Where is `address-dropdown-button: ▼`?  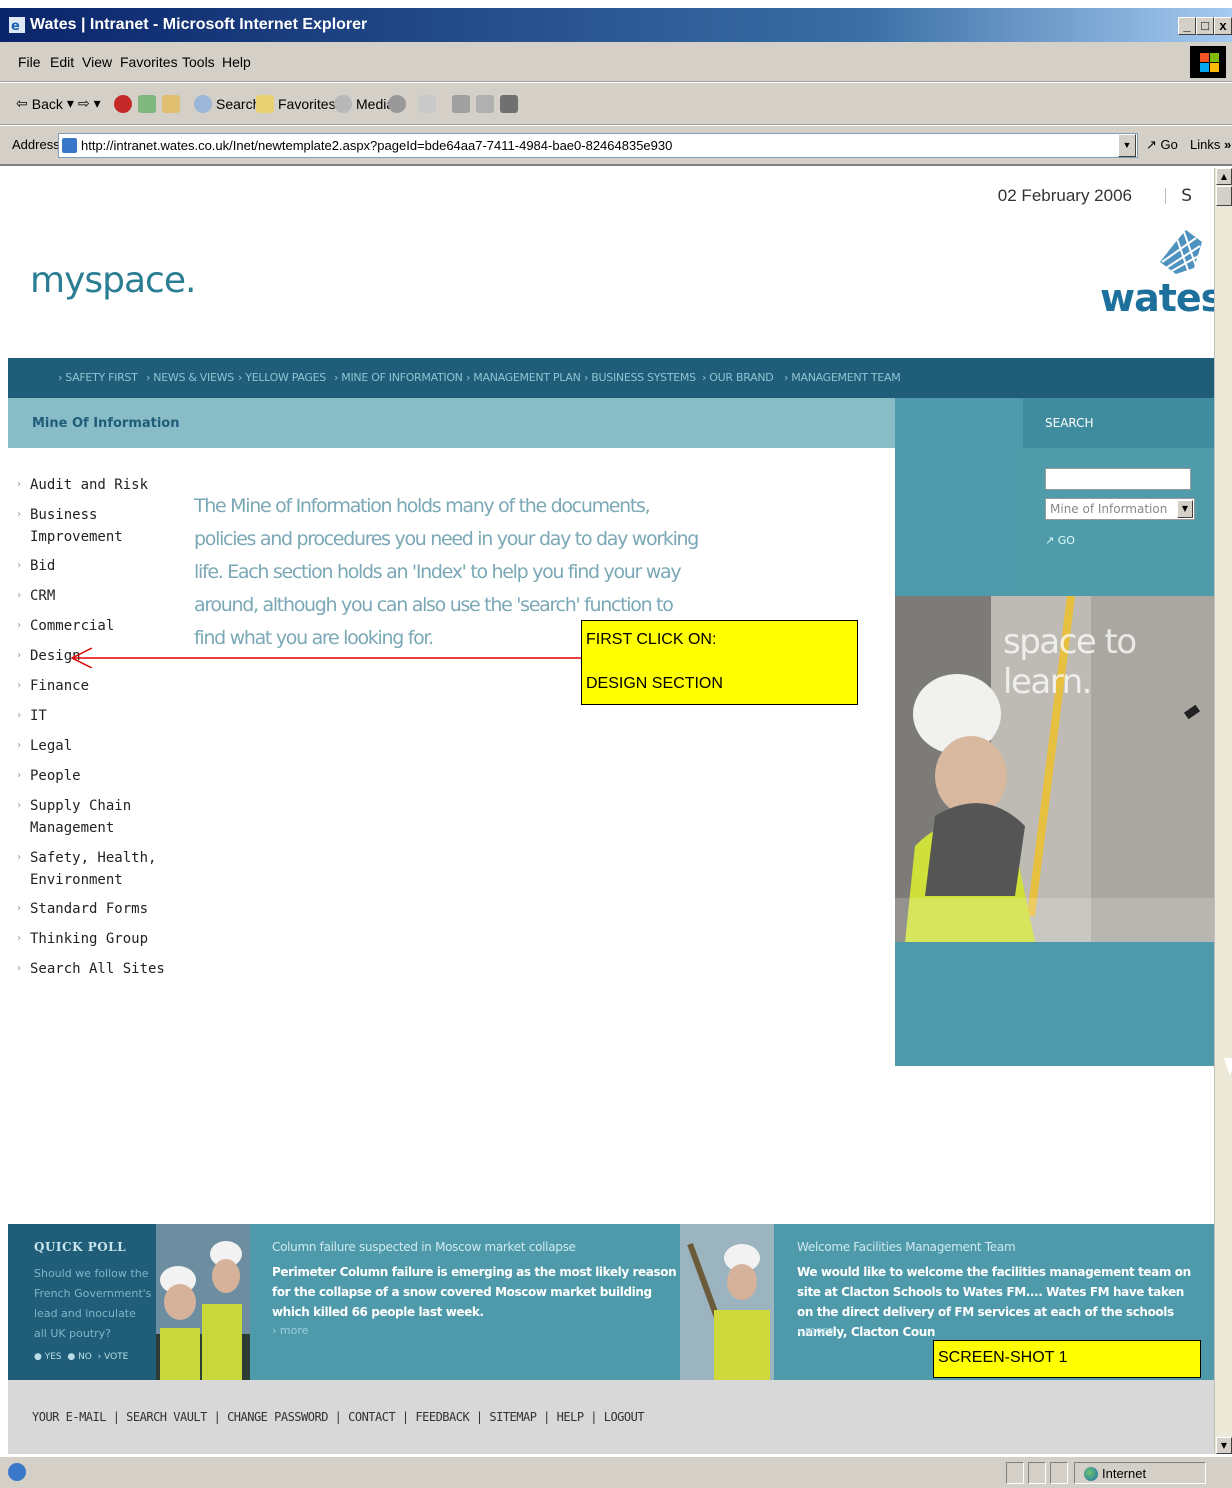
address-dropdown-button: ▼ is located at coordinates (1127, 145).